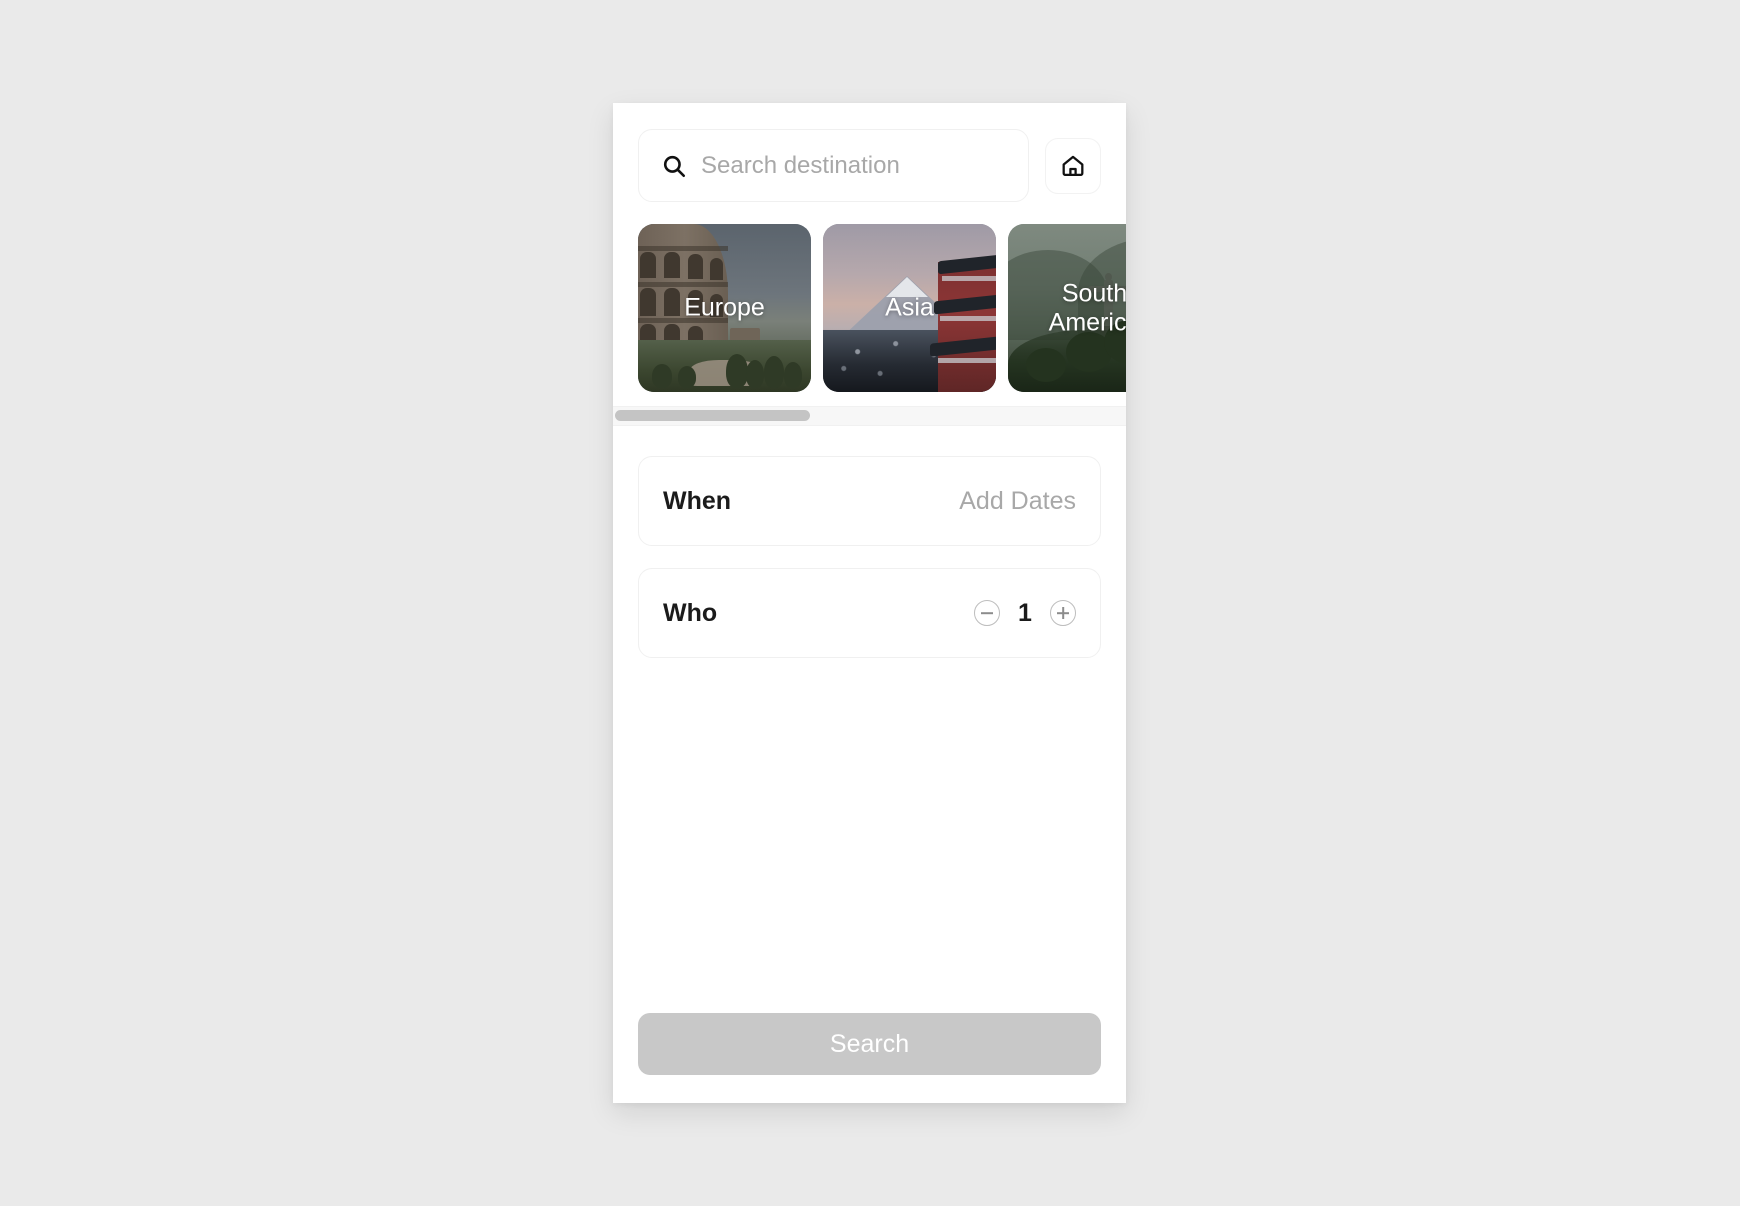 The height and width of the screenshot is (1206, 1740). I want to click on destination-card-south-america: South America, so click(1067, 308).